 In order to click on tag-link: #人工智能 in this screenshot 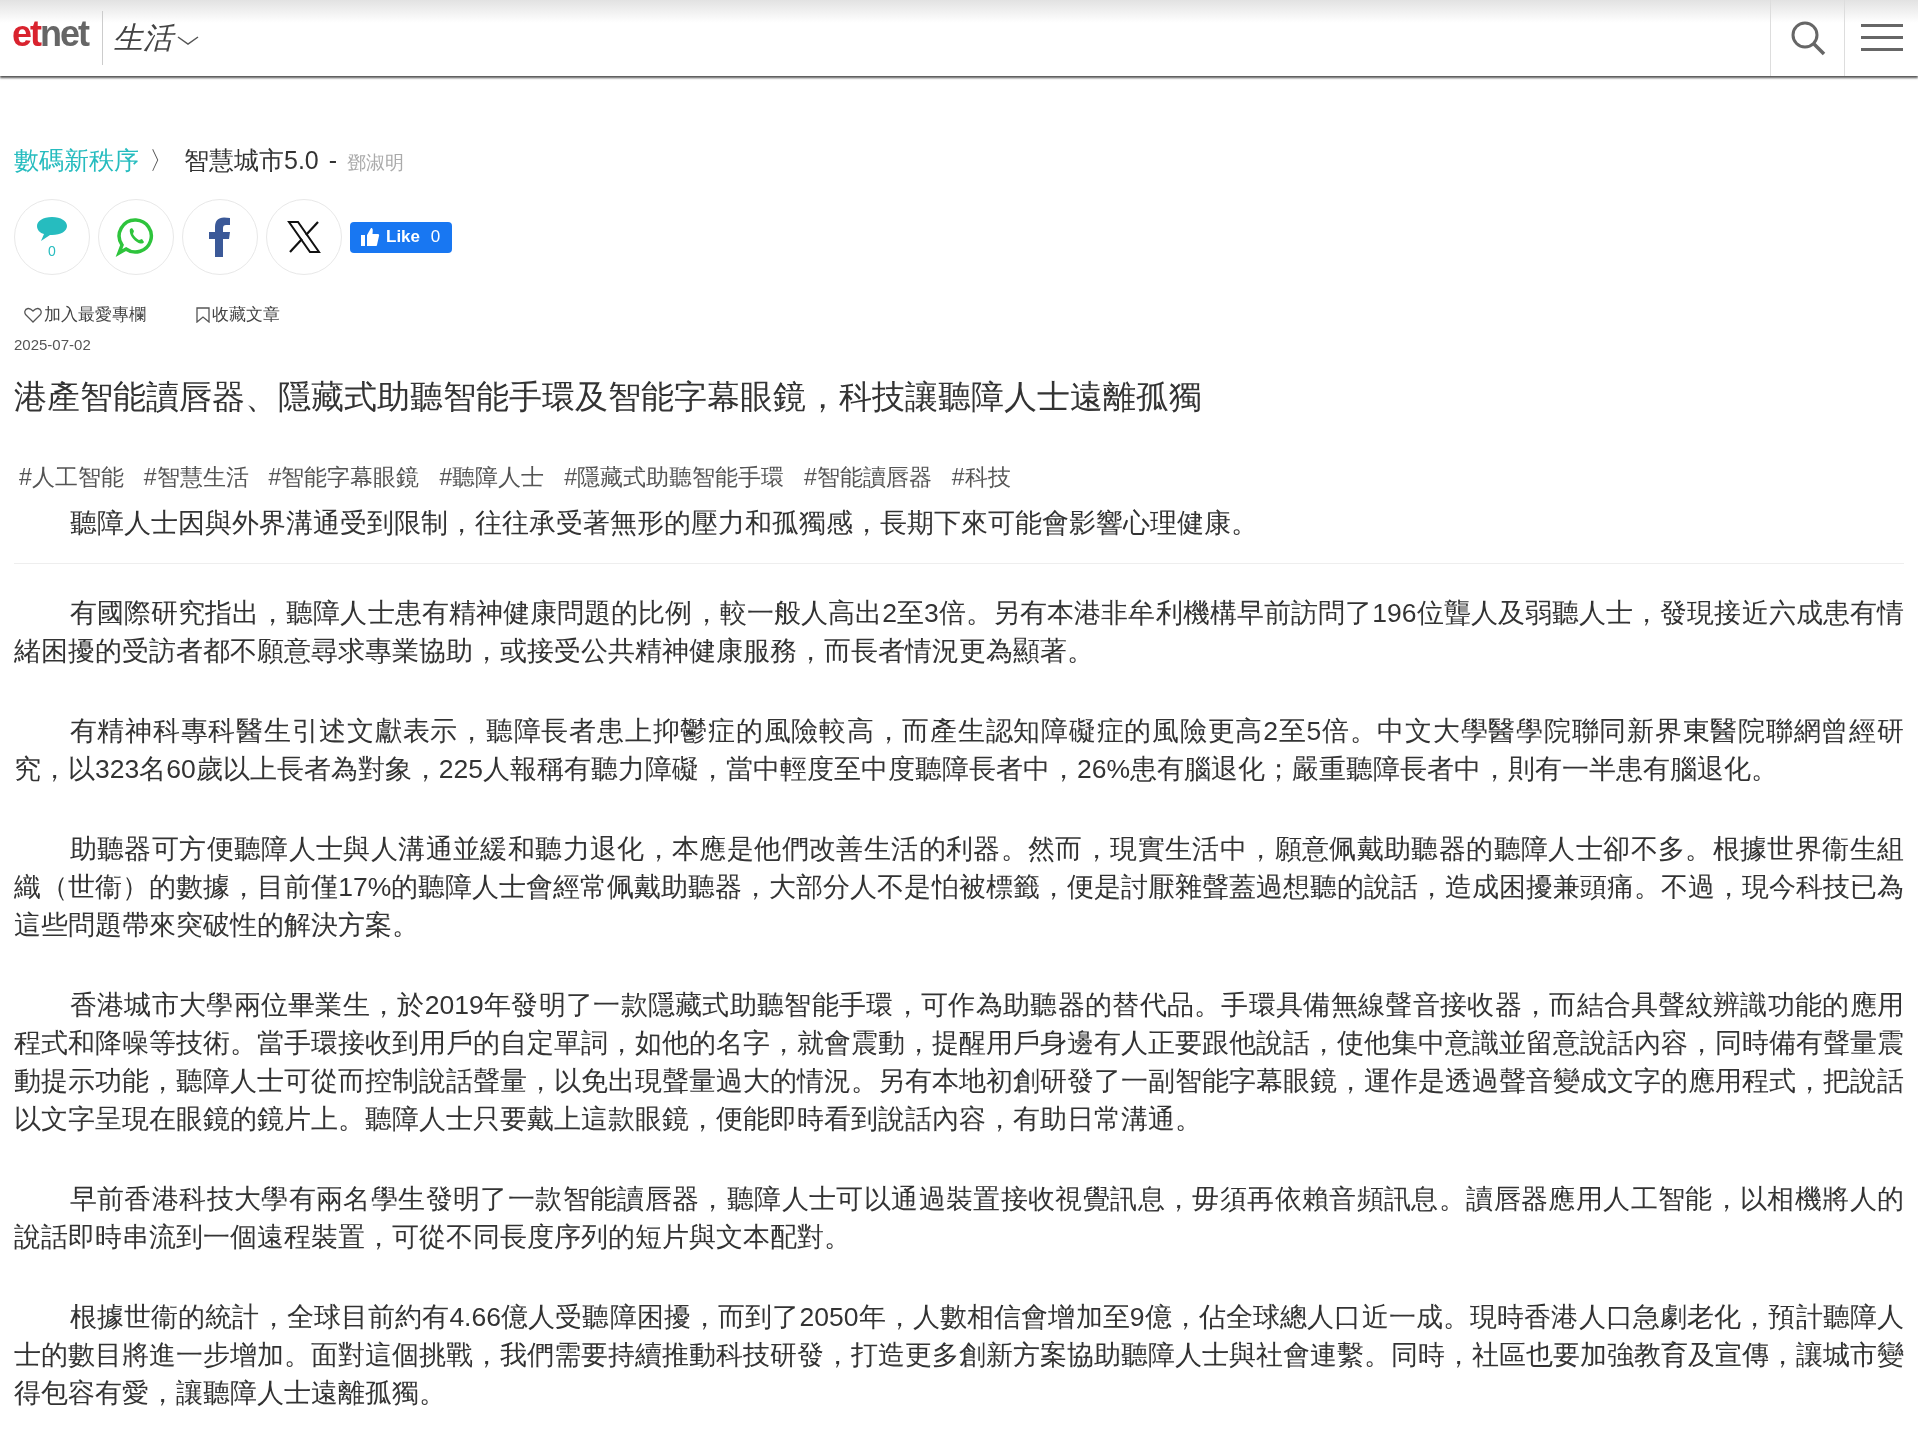, I will do `click(71, 477)`.